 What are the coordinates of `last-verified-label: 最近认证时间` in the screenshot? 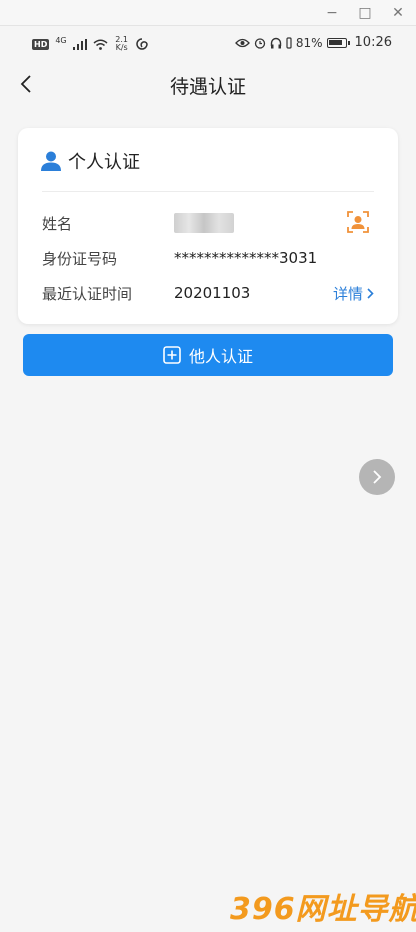 It's located at (87, 293).